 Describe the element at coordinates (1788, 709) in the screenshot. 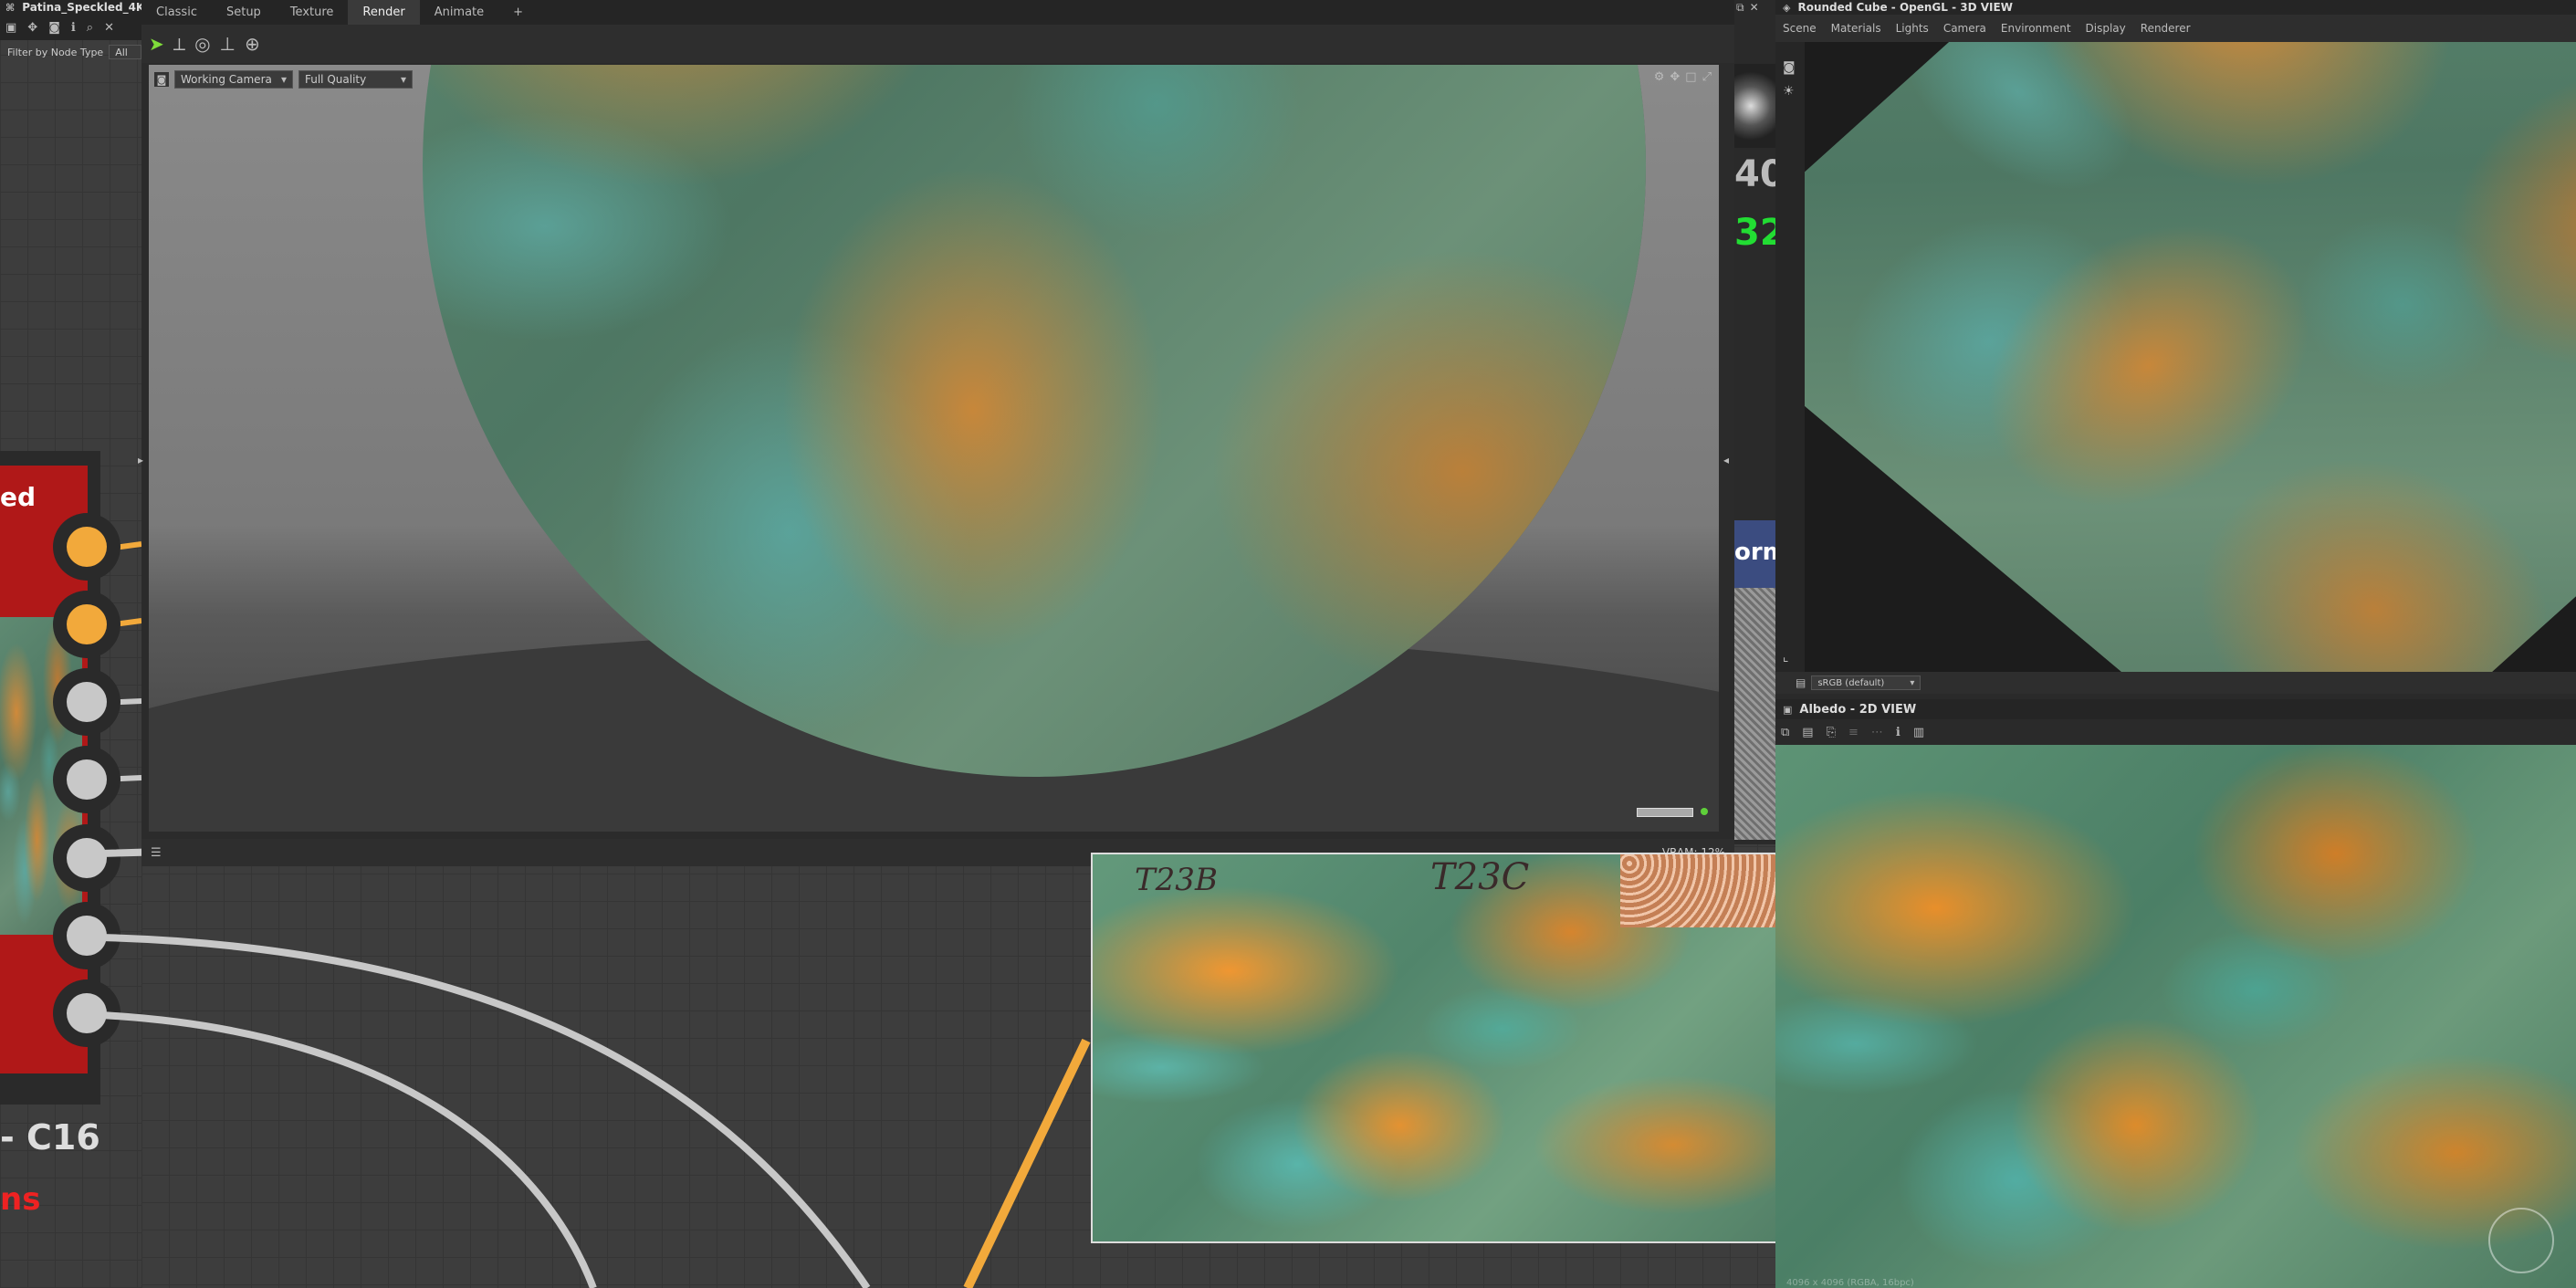

I see `image-icon: ▣` at that location.